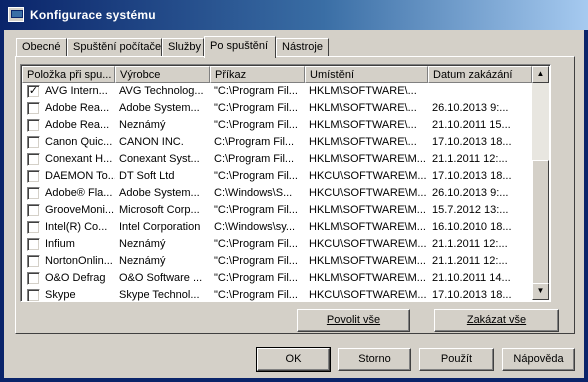  What do you see at coordinates (540, 226) in the screenshot?
I see `scrollbar-thumb` at bounding box center [540, 226].